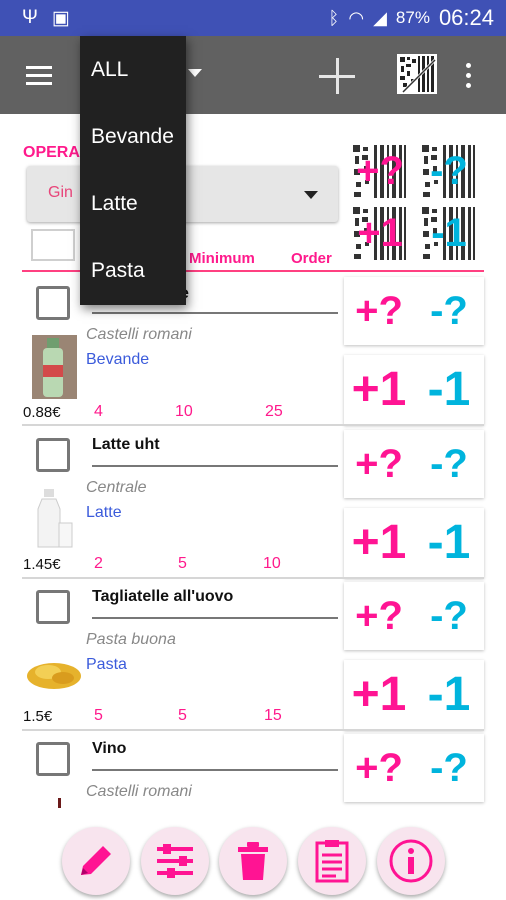  I want to click on scan-minus-q-button: -?, so click(449, 171).